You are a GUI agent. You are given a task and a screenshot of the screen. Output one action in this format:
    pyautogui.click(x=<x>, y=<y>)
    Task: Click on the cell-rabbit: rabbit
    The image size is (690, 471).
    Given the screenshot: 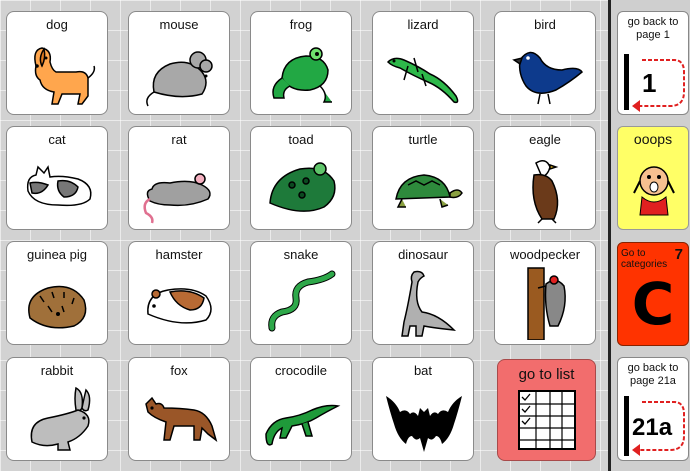 What is the action you would take?
    pyautogui.click(x=57, y=409)
    